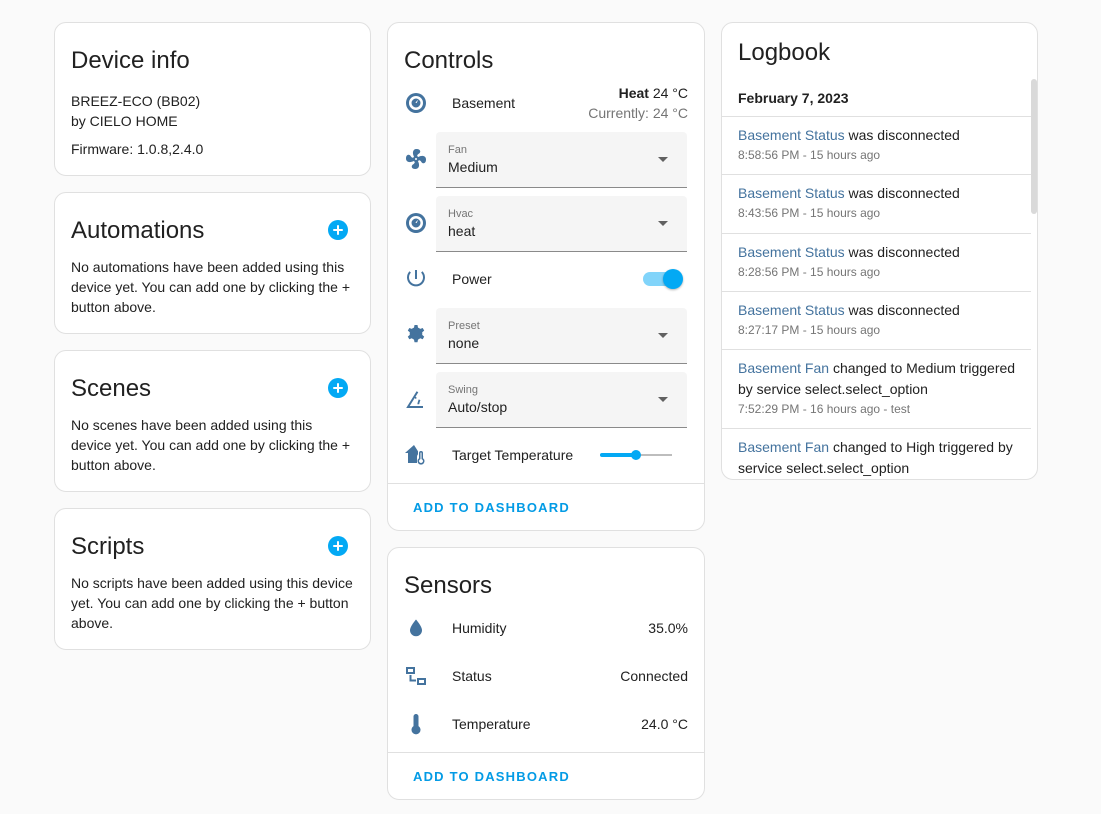 This screenshot has height=814, width=1101. What do you see at coordinates (416, 676) in the screenshot?
I see `network-icon` at bounding box center [416, 676].